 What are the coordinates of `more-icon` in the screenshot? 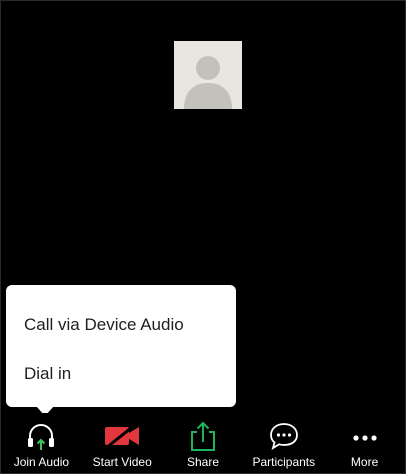 It's located at (364, 438).